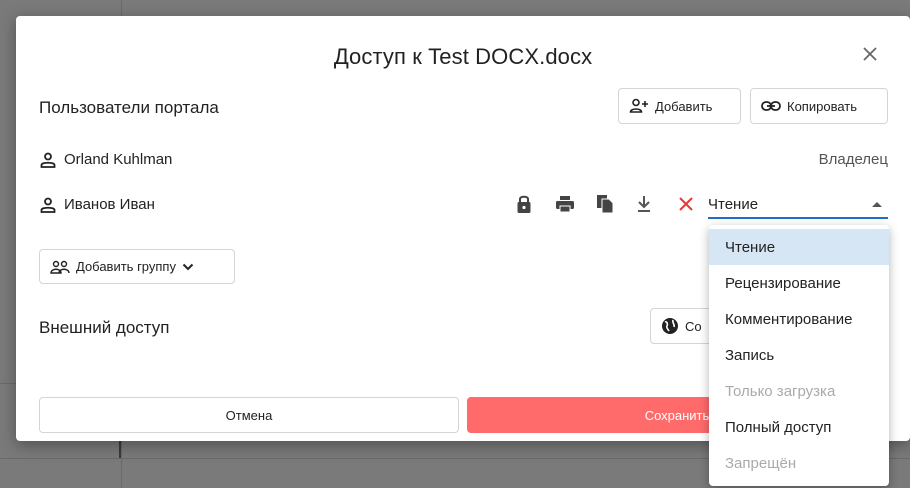 The image size is (910, 488). I want to click on copy-toggle, so click(605, 204).